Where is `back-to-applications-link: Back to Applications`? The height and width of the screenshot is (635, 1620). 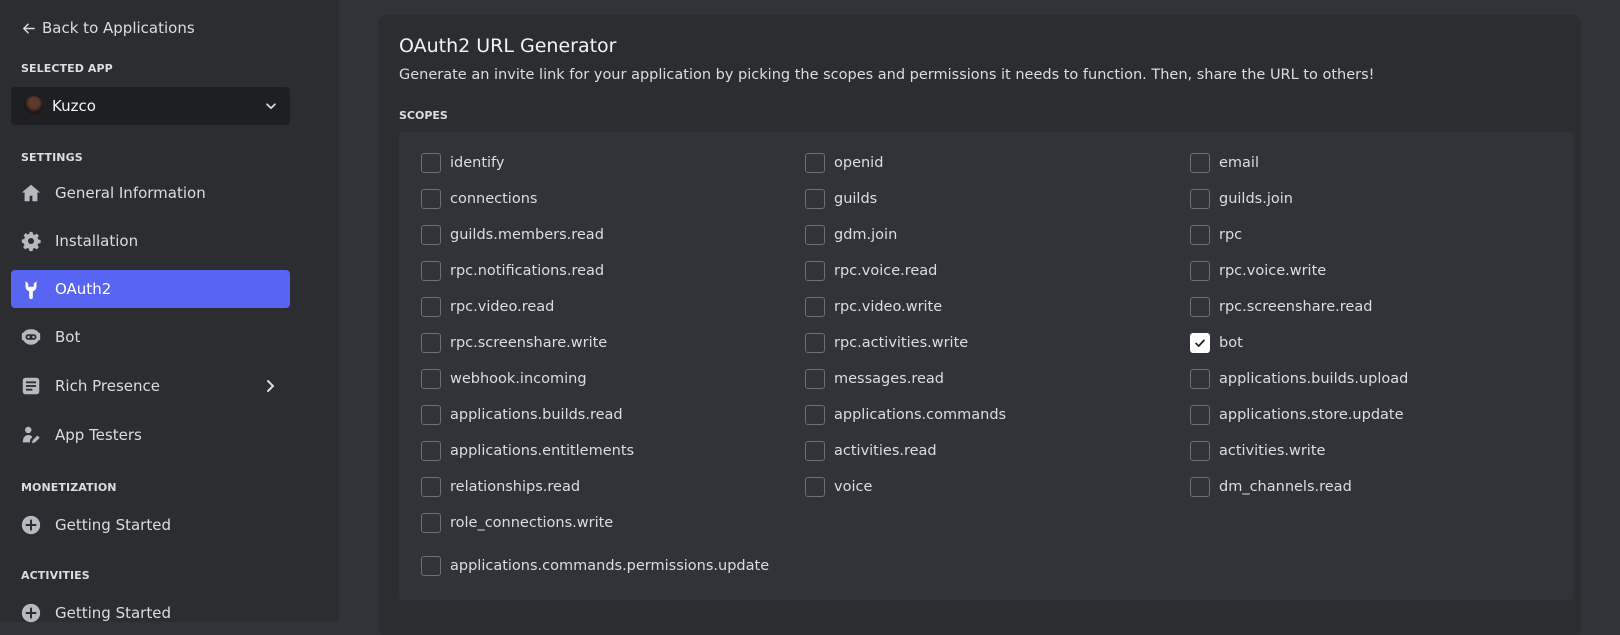 back-to-applications-link: Back to Applications is located at coordinates (108, 28).